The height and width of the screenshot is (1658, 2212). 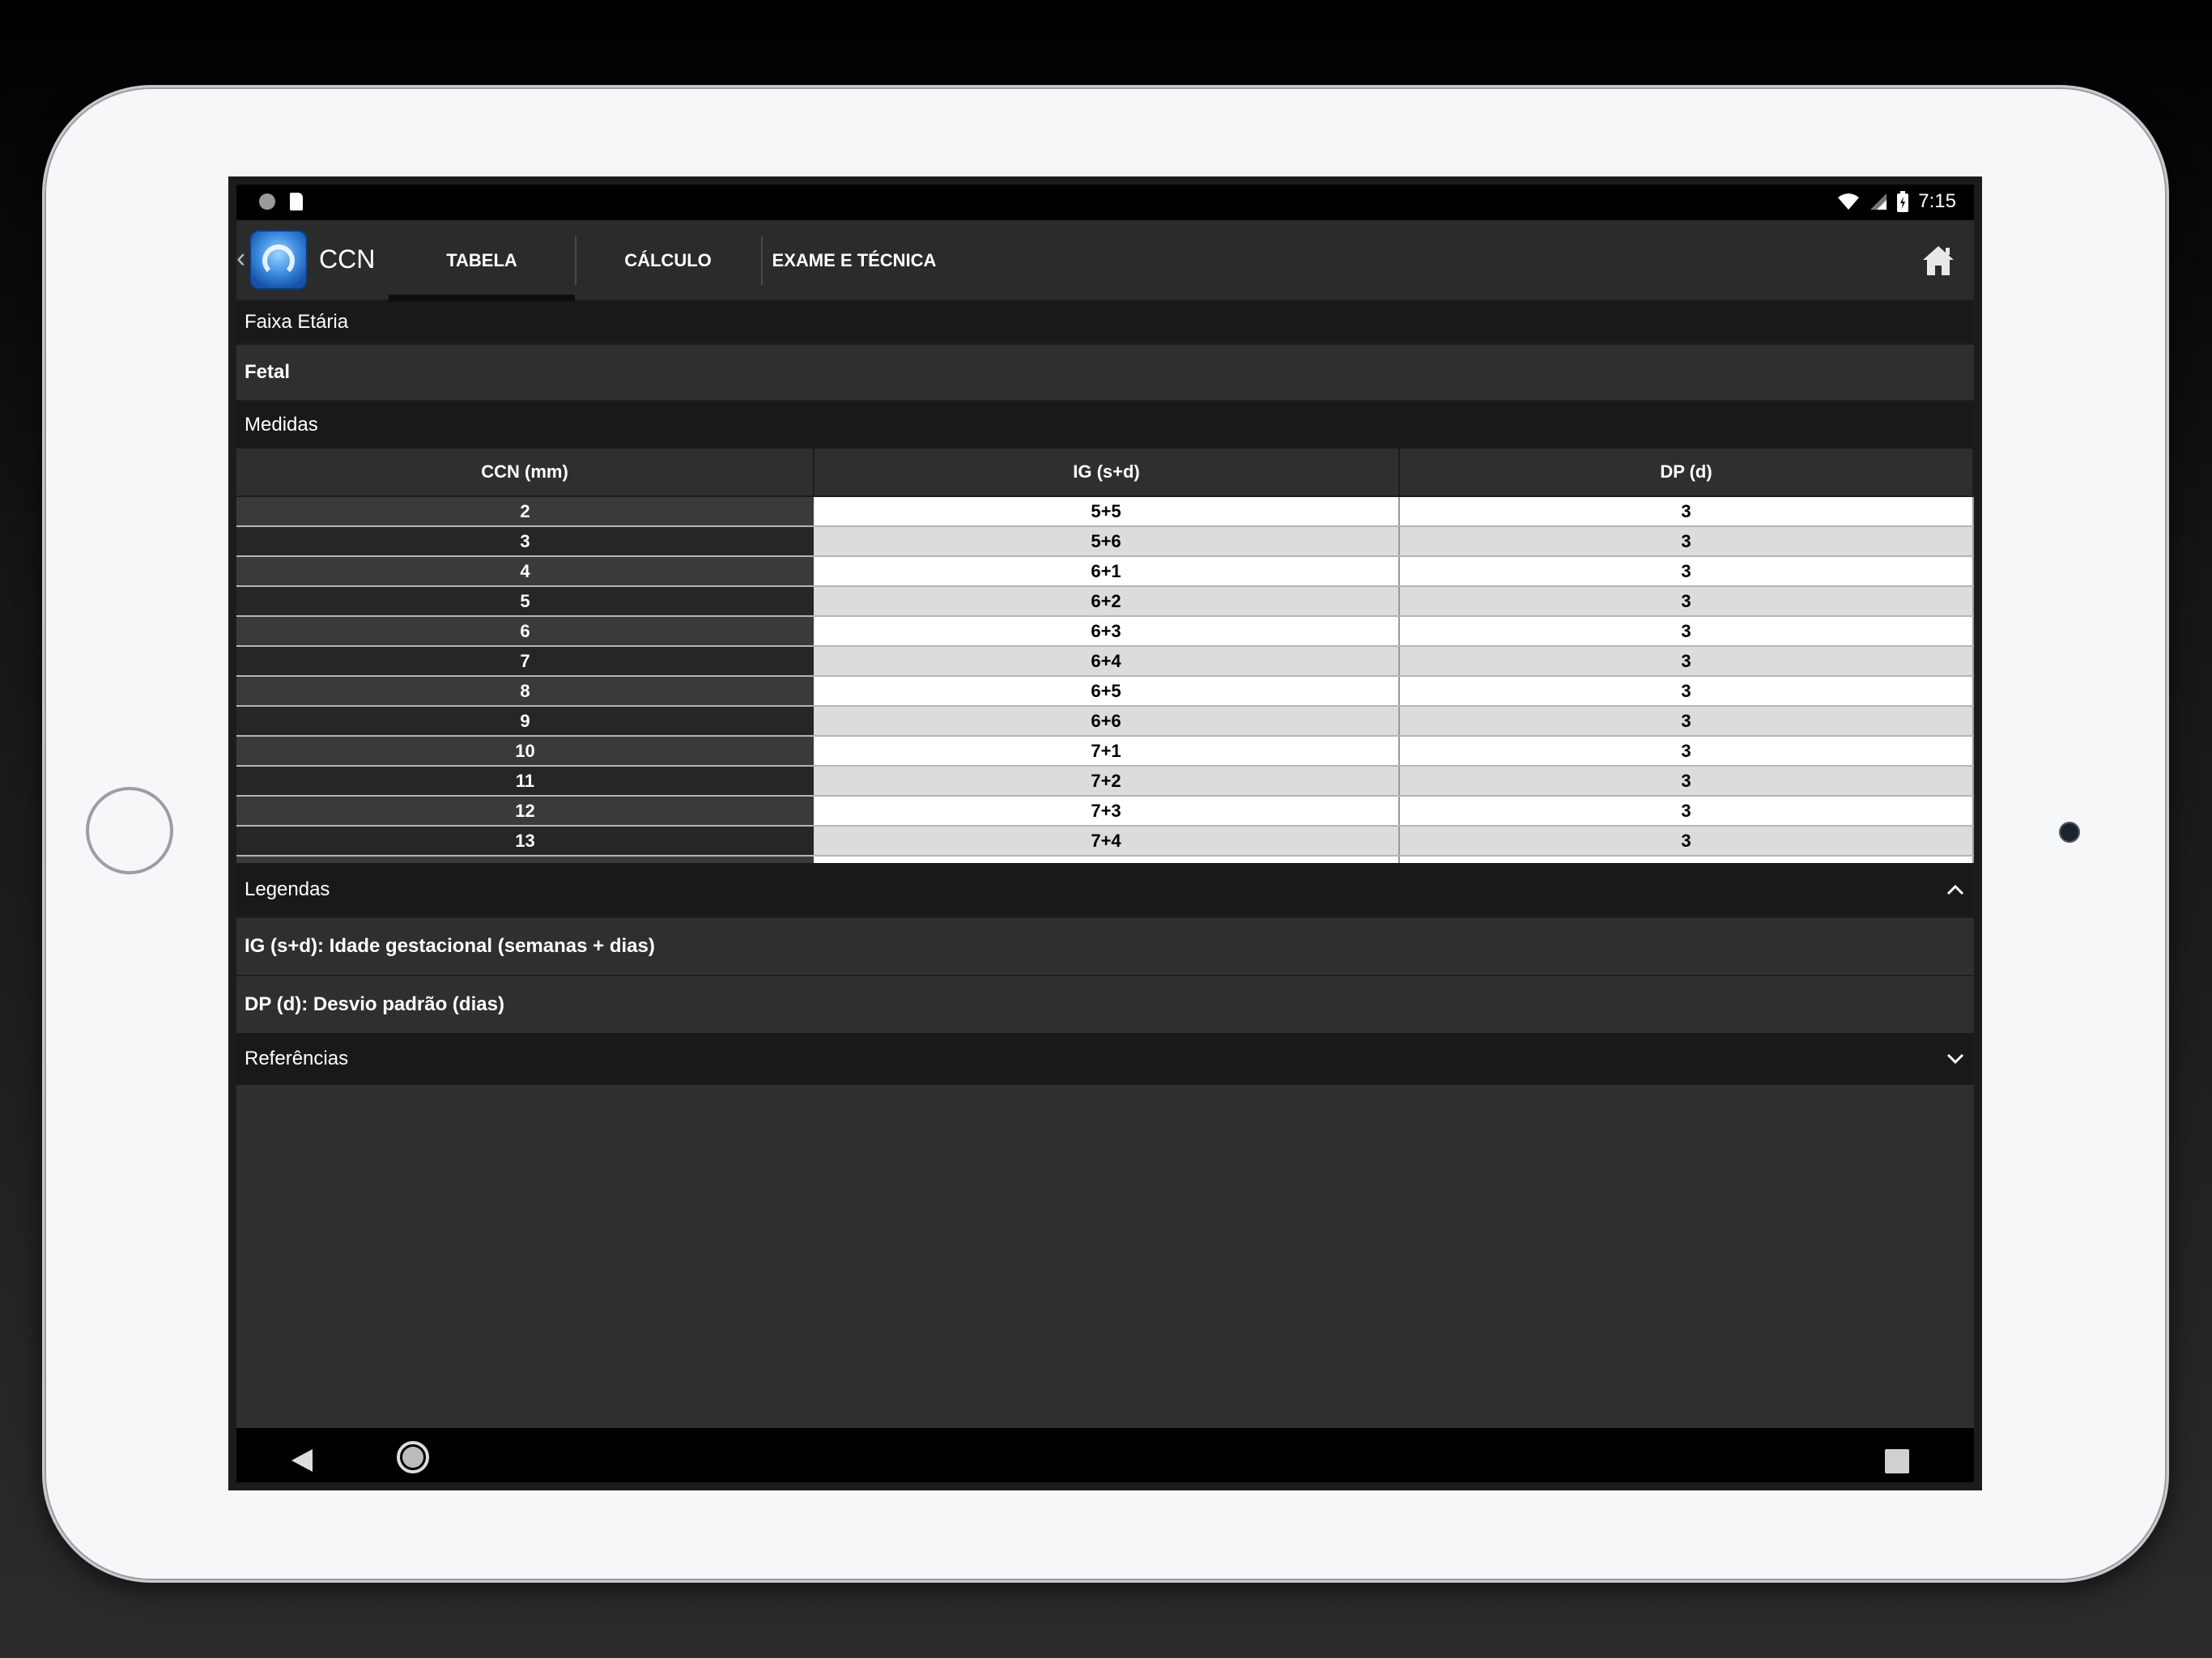 What do you see at coordinates (240, 258) in the screenshot?
I see `back-chevron-icon: ‹` at bounding box center [240, 258].